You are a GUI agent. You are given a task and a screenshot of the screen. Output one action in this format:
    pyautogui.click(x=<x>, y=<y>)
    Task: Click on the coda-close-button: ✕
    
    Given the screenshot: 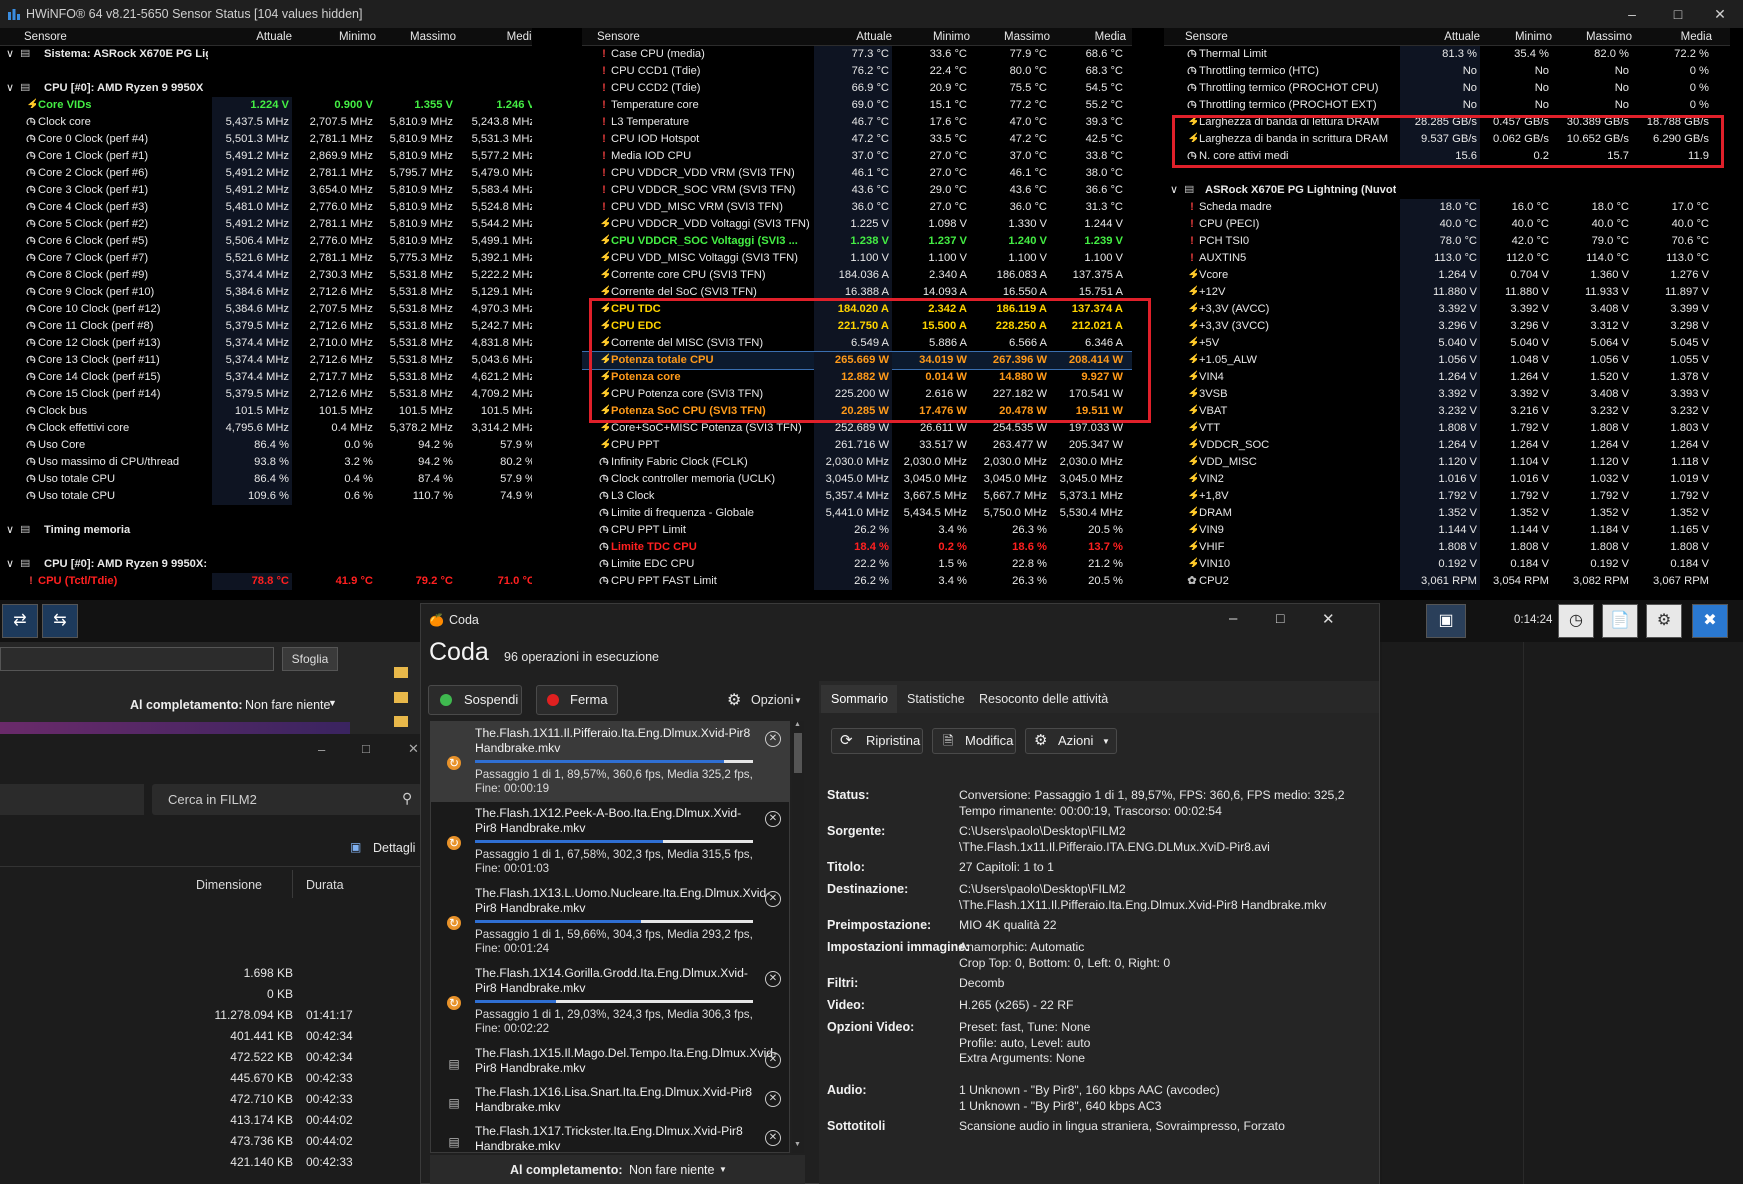 What is the action you would take?
    pyautogui.click(x=1328, y=619)
    